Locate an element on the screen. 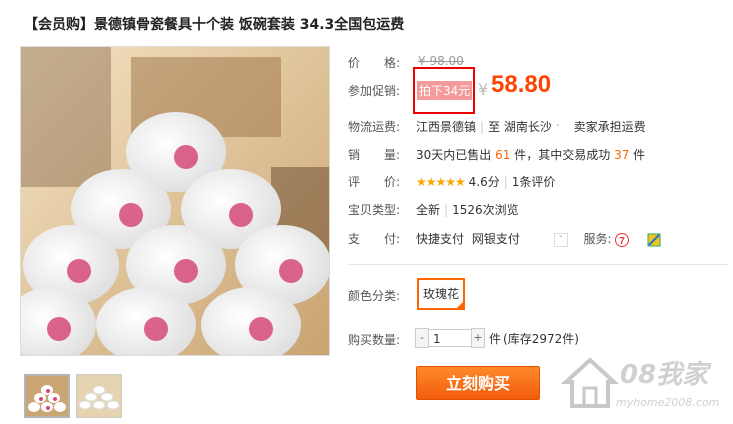 This screenshot has height=424, width=733. ship-to: 湖南长沙 is located at coordinates (527, 127).